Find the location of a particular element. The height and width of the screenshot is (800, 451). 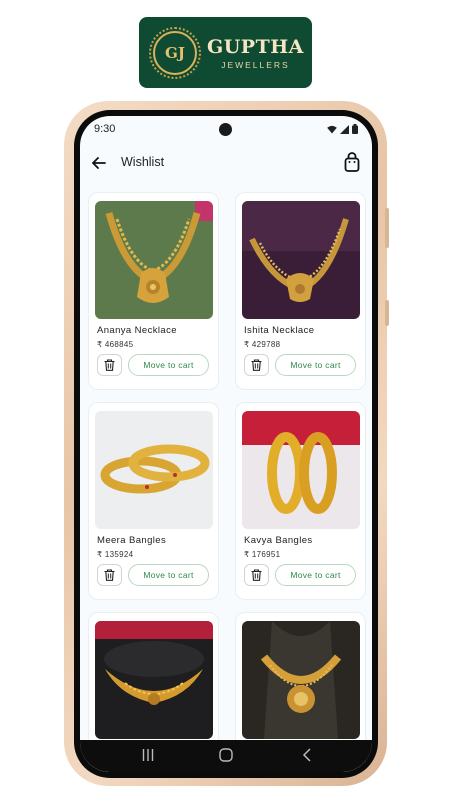

product-price: ₹ 429788 is located at coordinates (262, 344).